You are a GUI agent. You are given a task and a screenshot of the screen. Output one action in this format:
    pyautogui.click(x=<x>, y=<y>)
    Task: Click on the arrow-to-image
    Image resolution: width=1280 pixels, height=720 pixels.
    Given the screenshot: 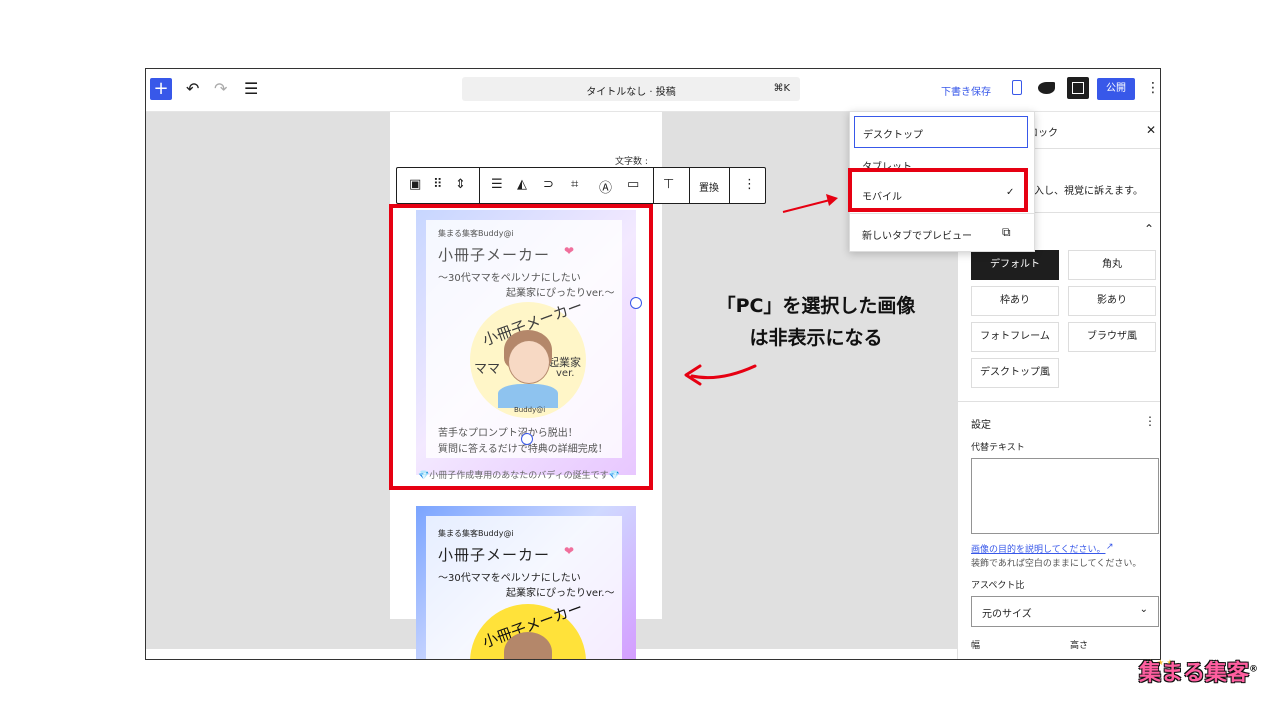 What is the action you would take?
    pyautogui.click(x=720, y=375)
    